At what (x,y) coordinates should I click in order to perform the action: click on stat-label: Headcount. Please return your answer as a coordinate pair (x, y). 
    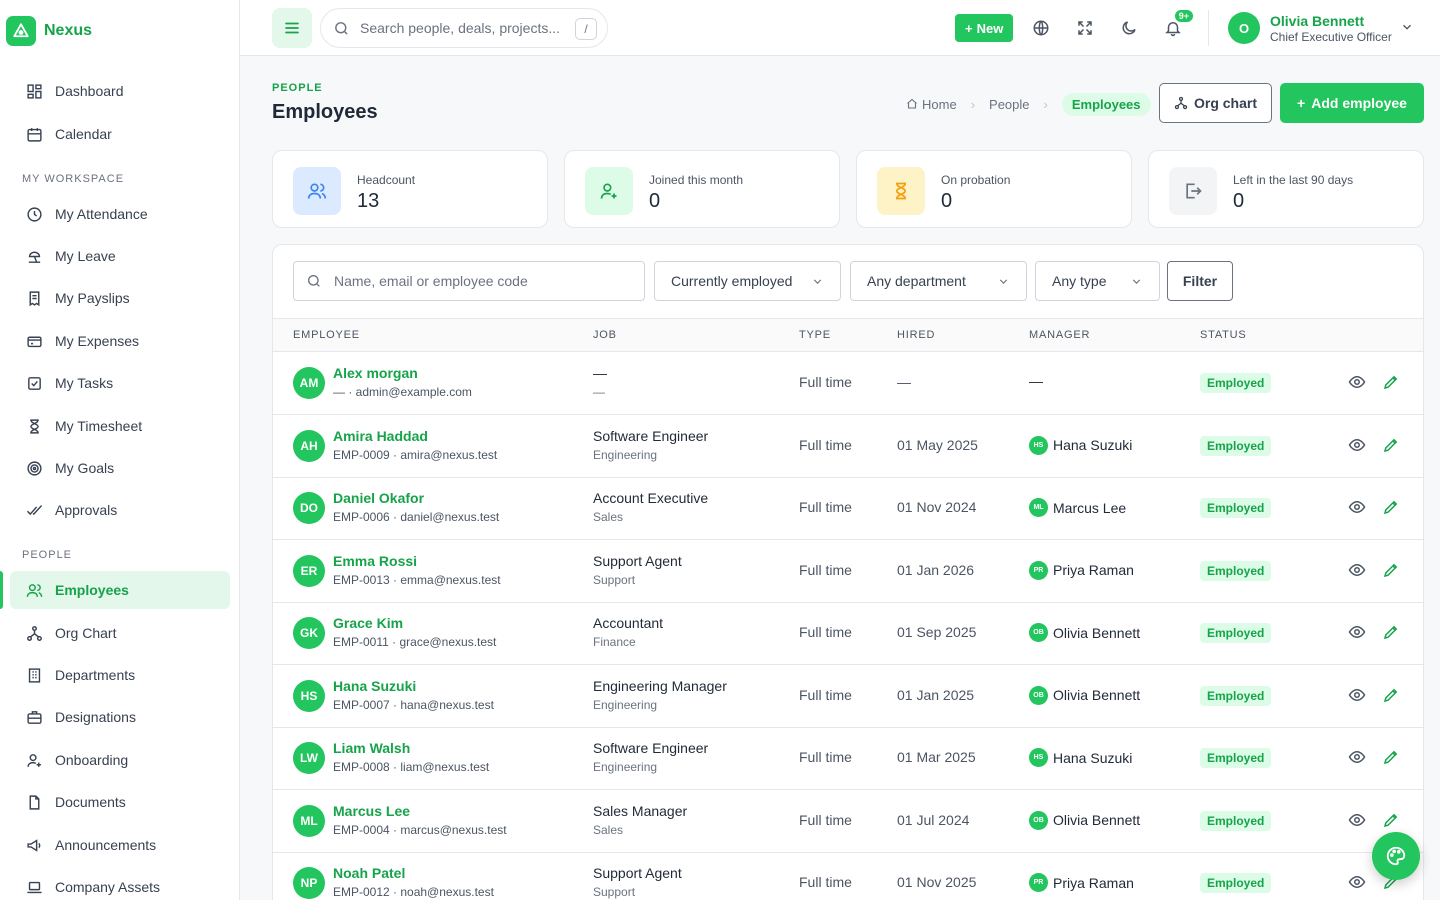
    Looking at the image, I should click on (386, 180).